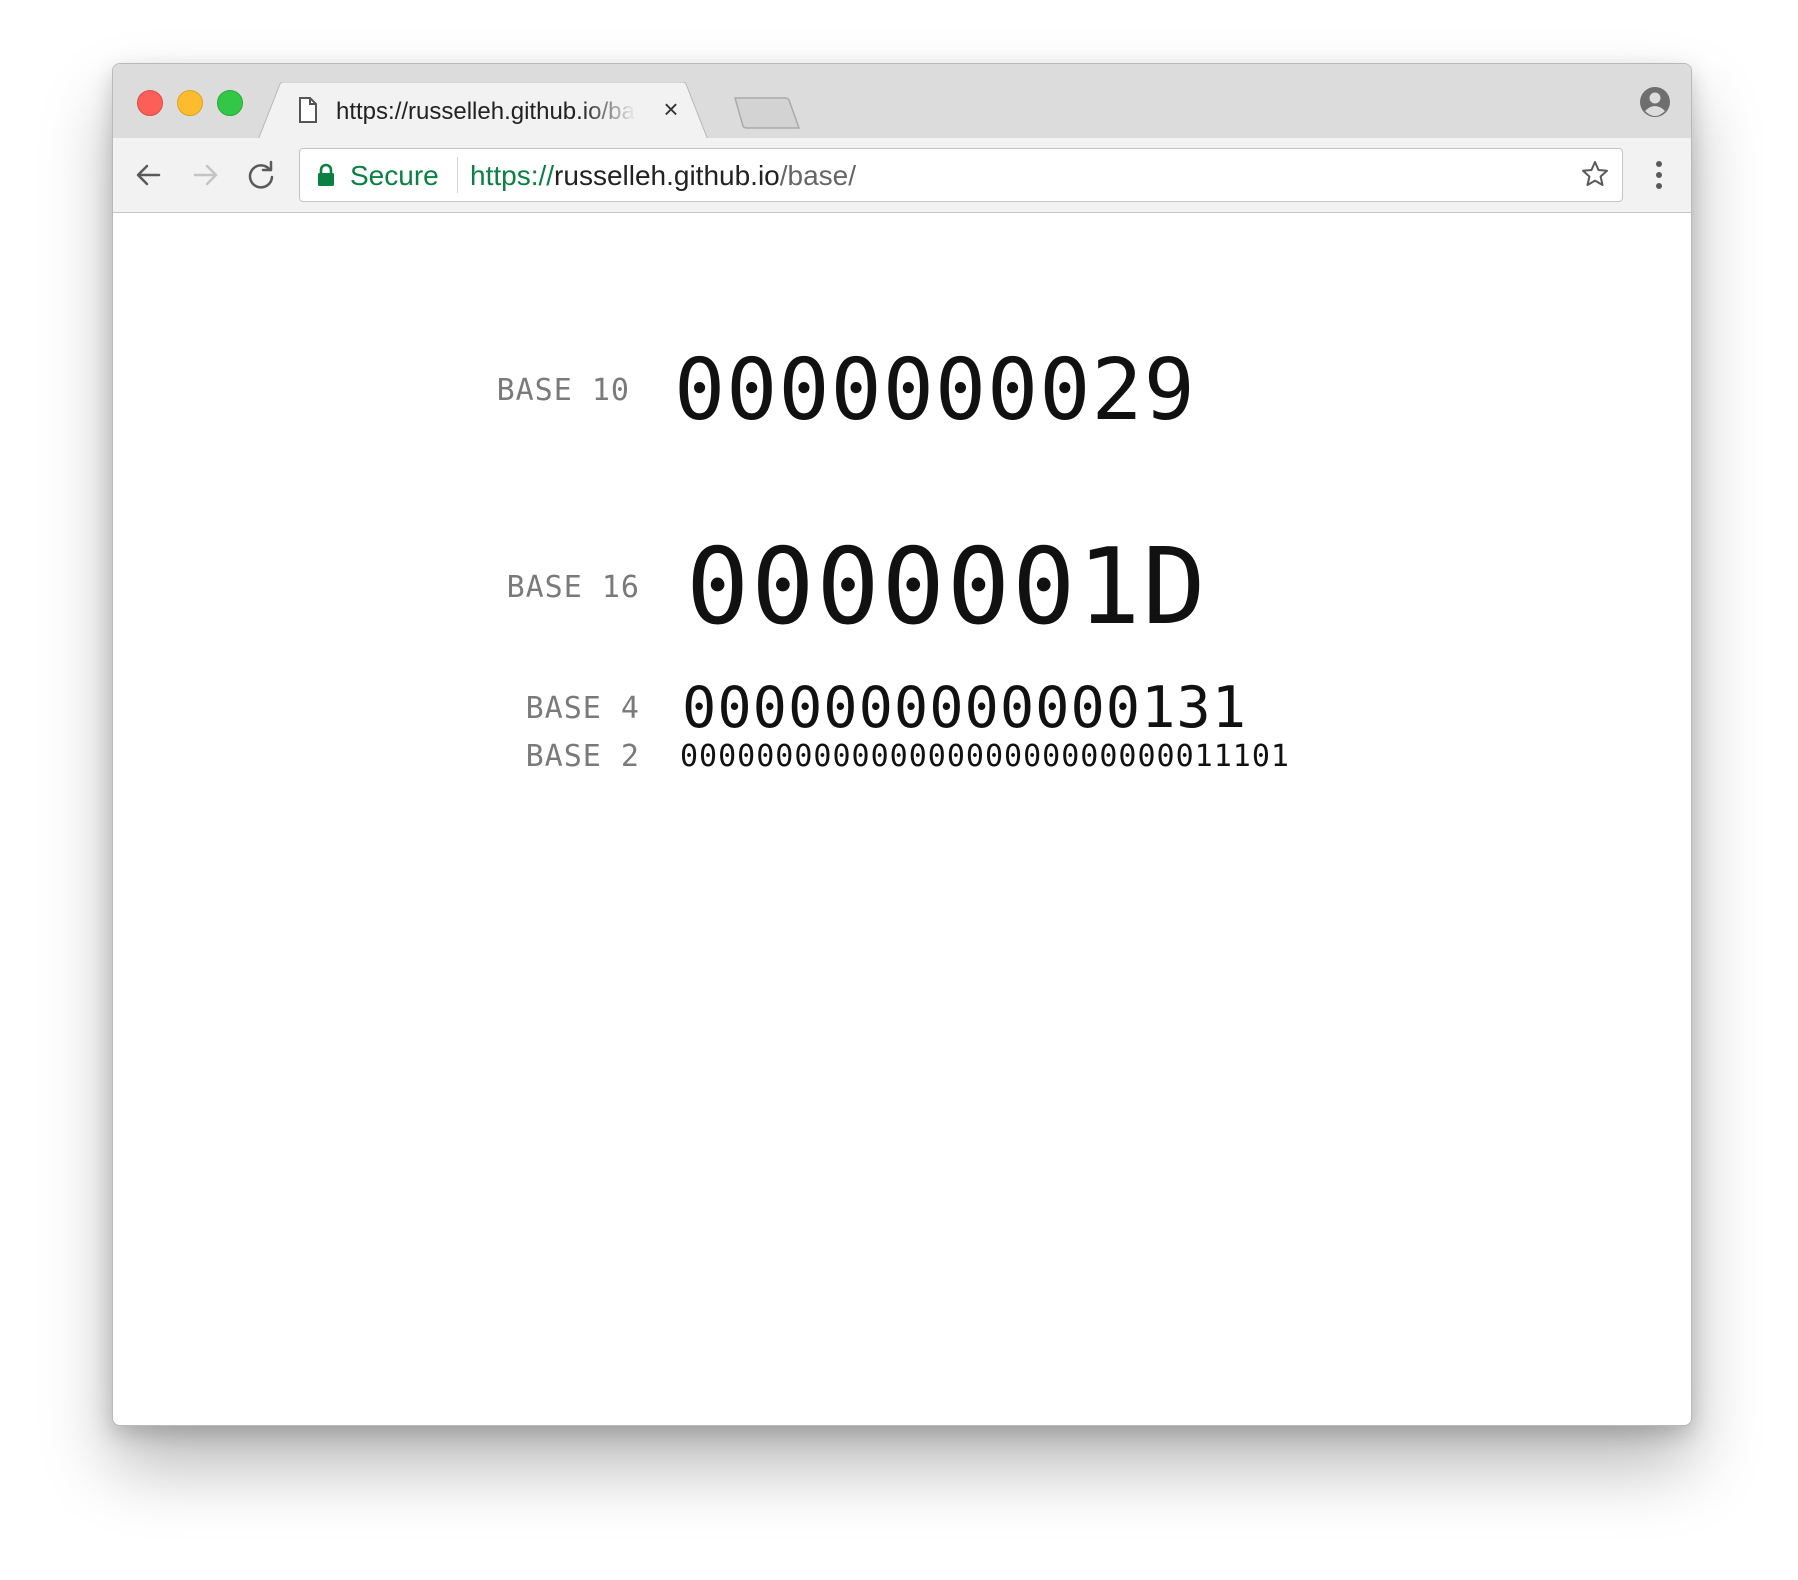 This screenshot has width=1798, height=1580. What do you see at coordinates (767, 115) in the screenshot?
I see `new-tab-button` at bounding box center [767, 115].